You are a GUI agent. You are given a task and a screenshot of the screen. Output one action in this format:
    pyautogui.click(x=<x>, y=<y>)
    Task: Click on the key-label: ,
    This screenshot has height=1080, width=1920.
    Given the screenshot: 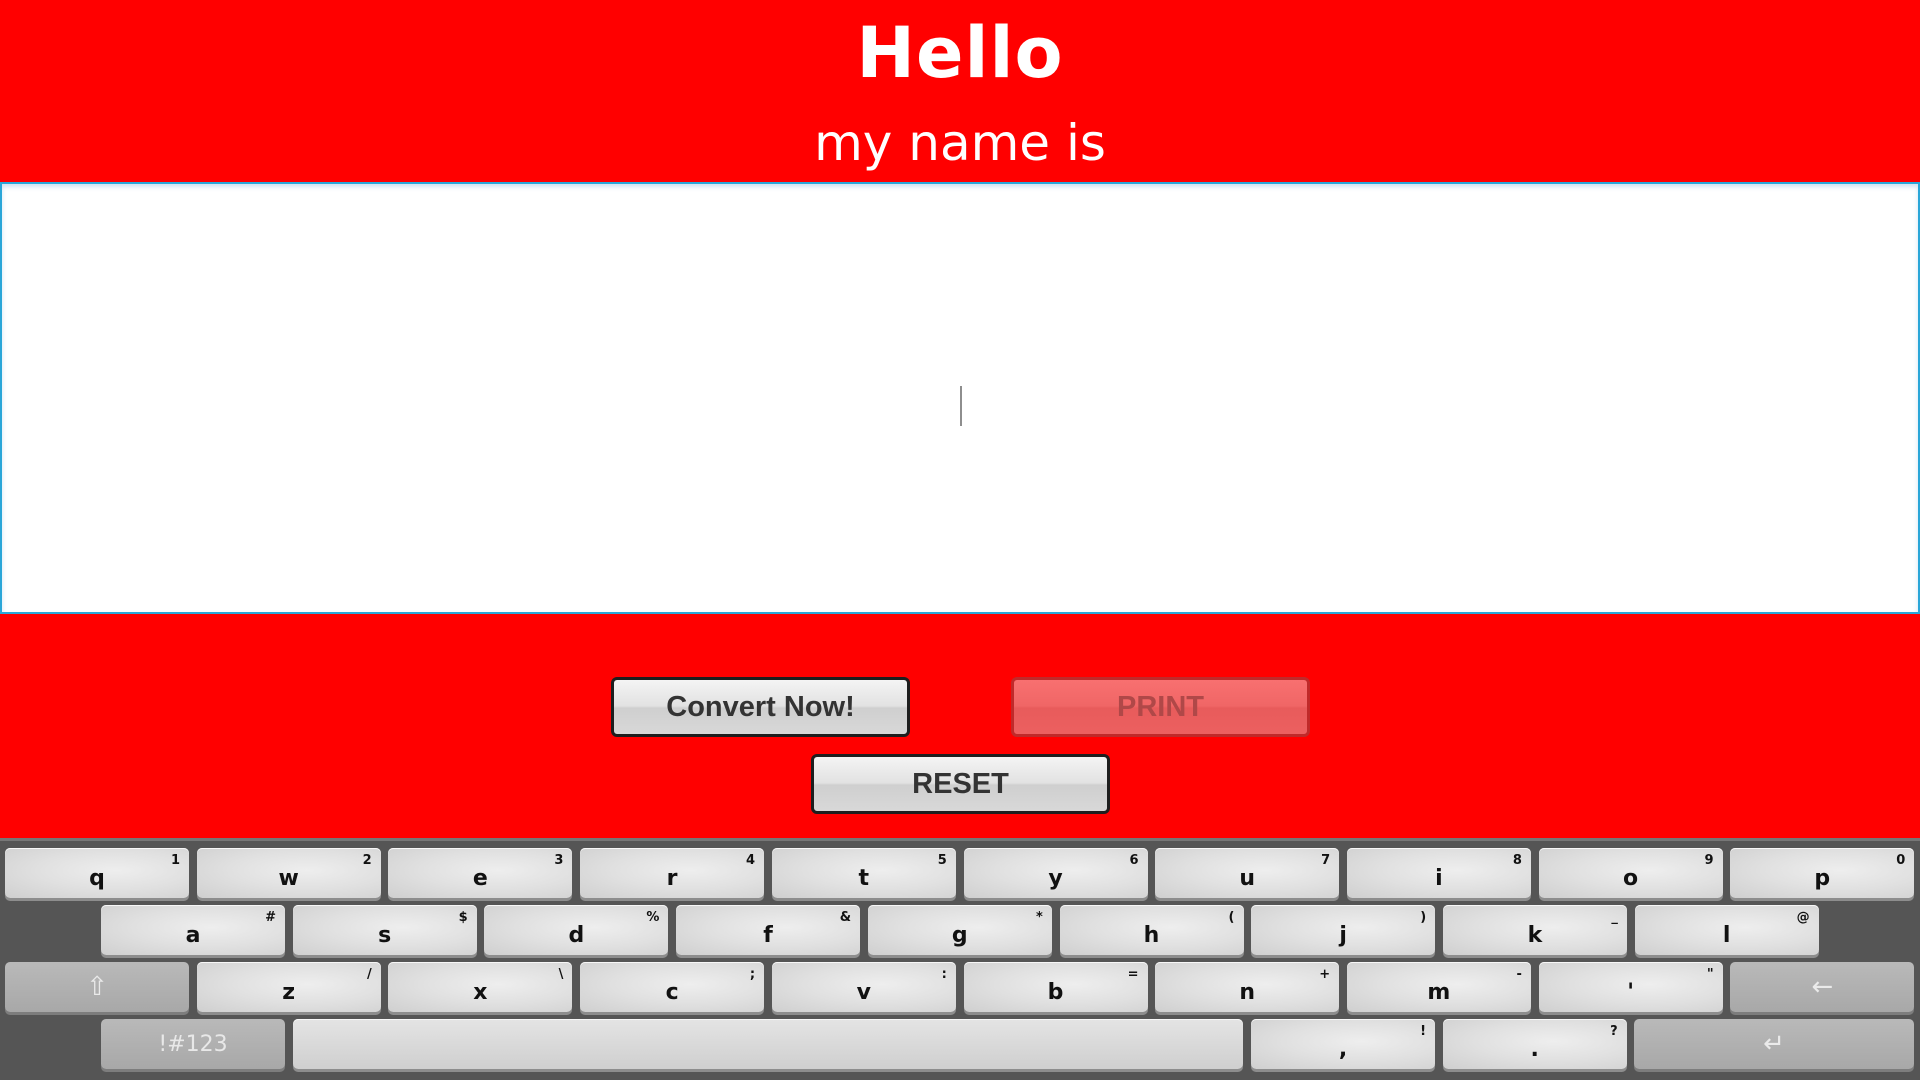 What is the action you would take?
    pyautogui.click(x=1343, y=1049)
    